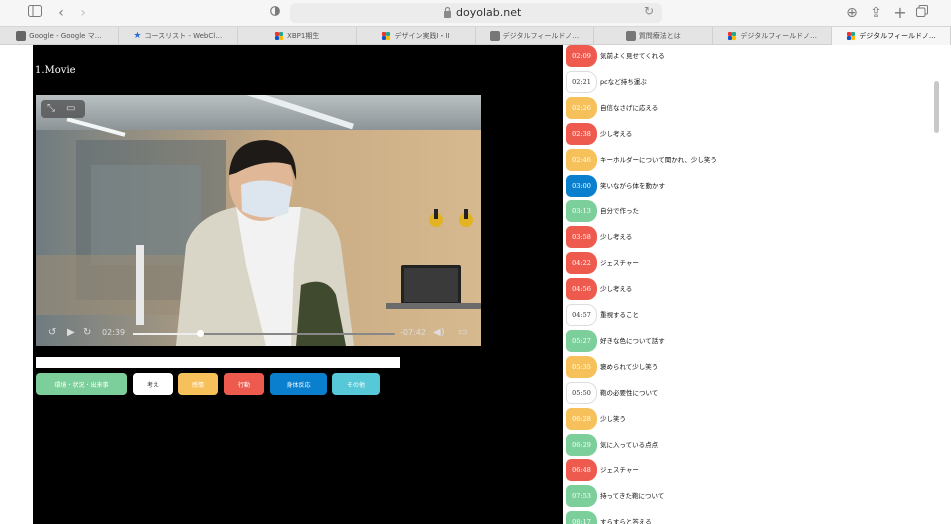  Describe the element at coordinates (936, 107) in the screenshot. I see `scrollbar-thumb` at that location.